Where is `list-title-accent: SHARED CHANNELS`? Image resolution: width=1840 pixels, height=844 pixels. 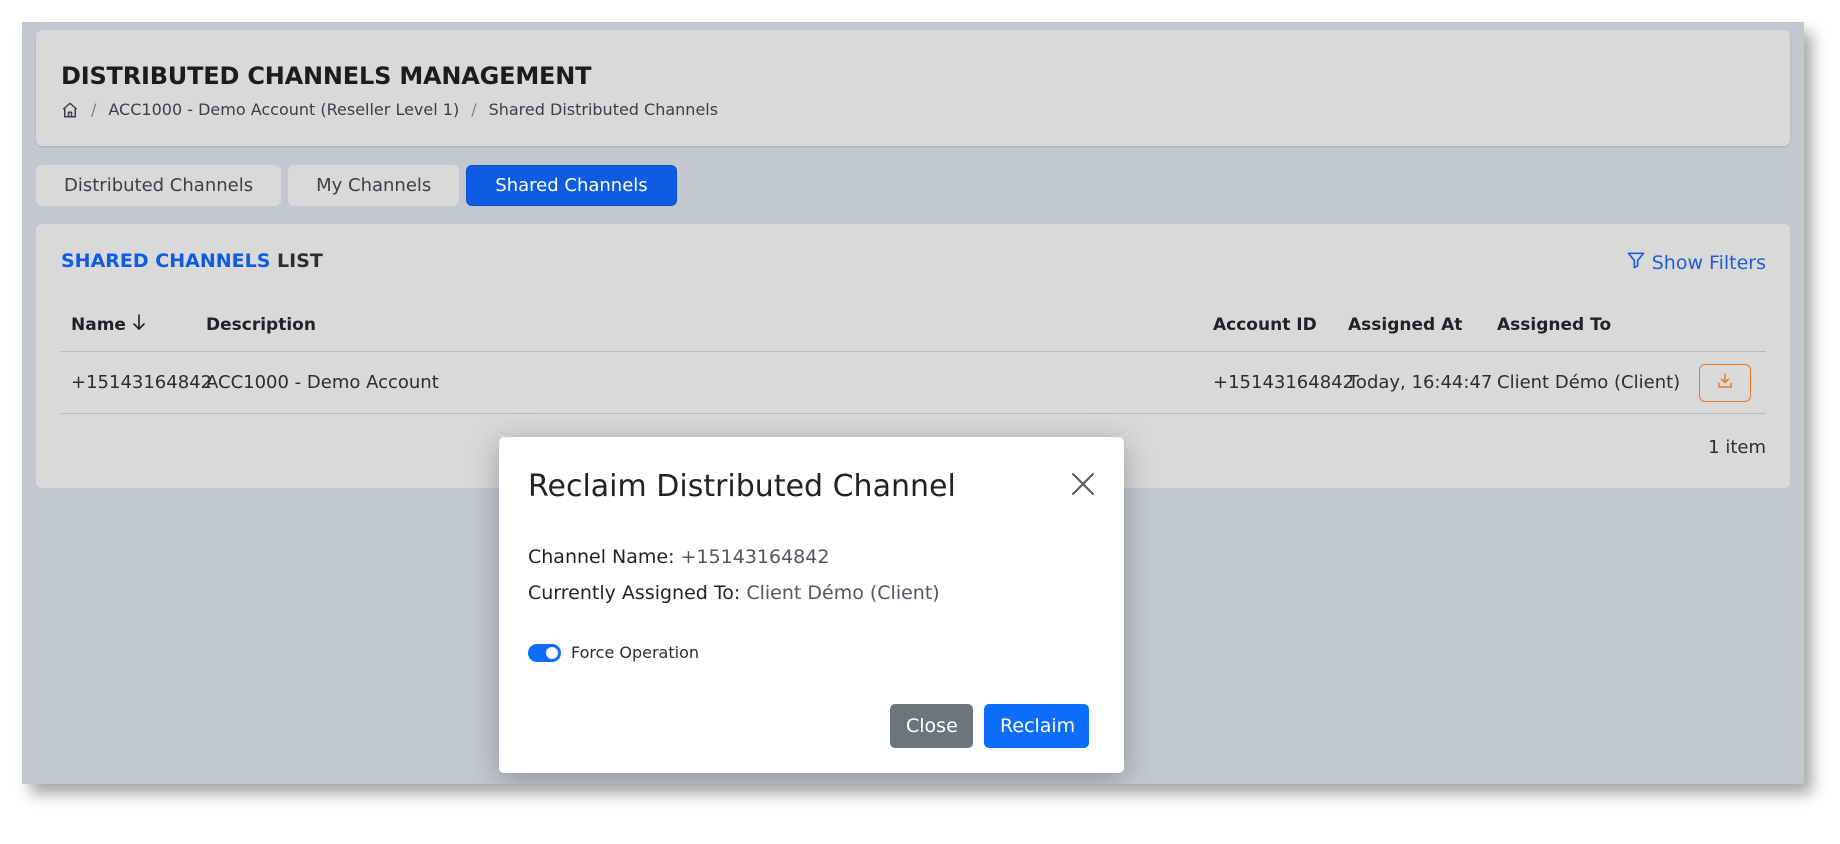
list-title-accent: SHARED CHANNELS is located at coordinates (166, 261).